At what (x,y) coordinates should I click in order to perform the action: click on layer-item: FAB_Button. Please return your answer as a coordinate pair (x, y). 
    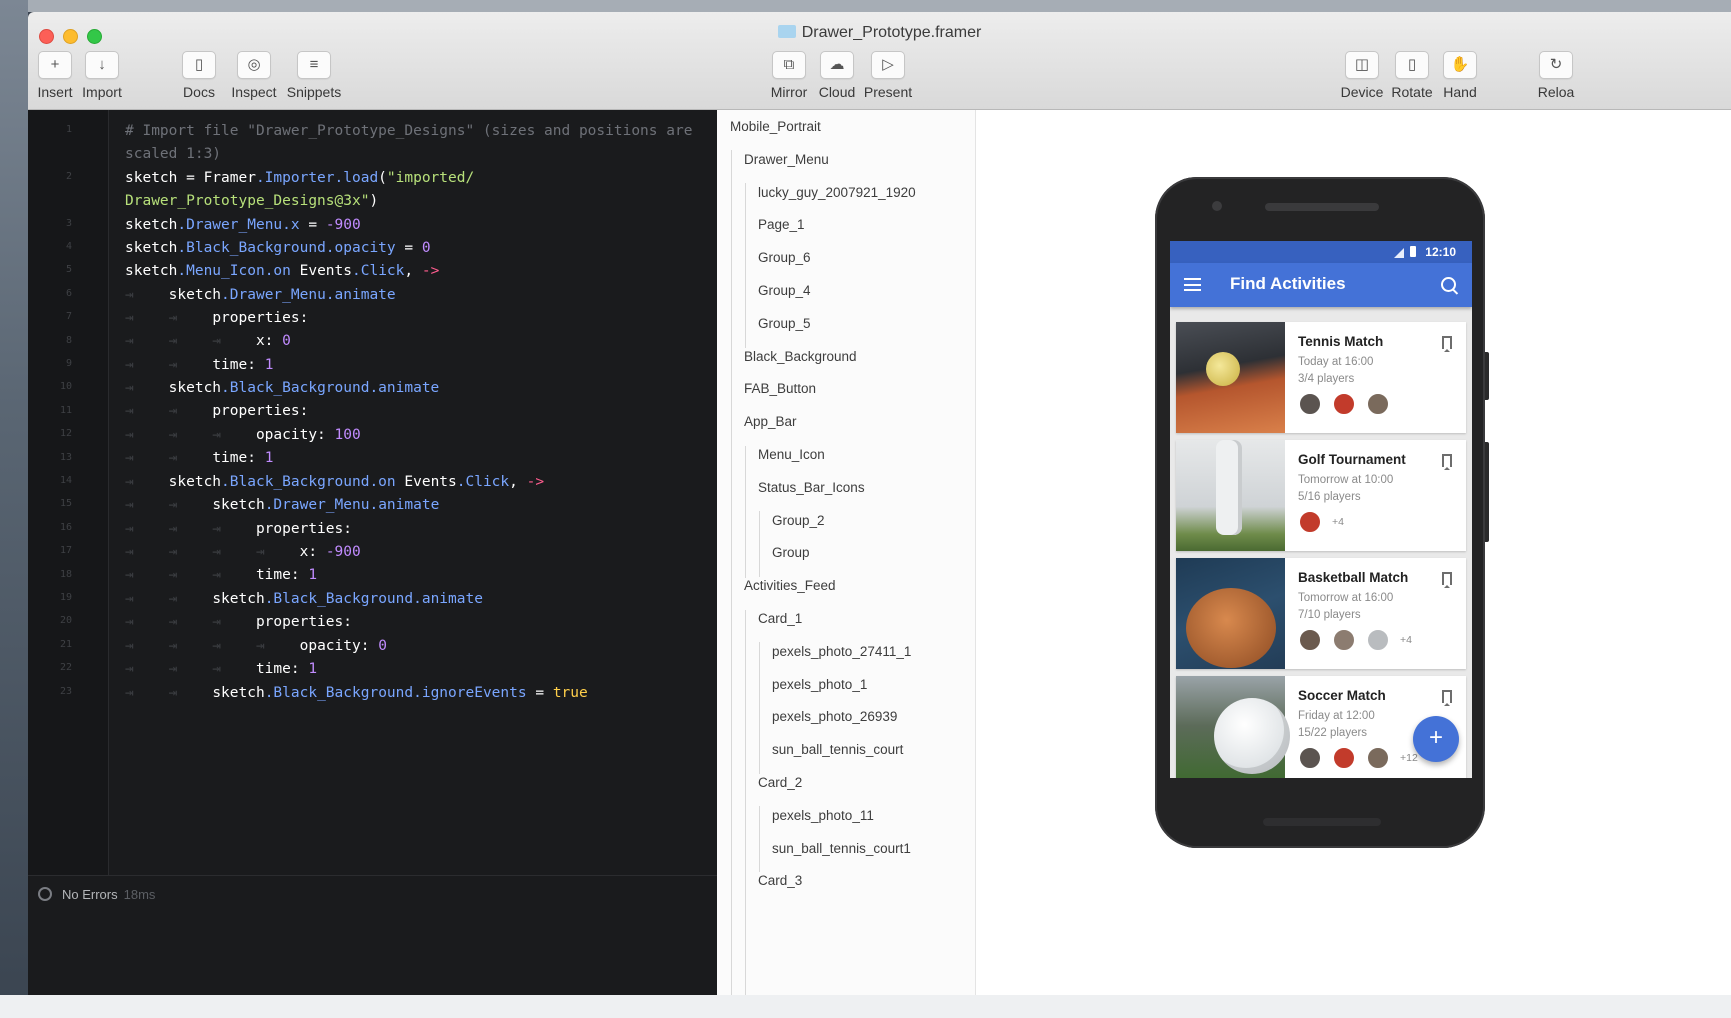
    Looking at the image, I should click on (780, 388).